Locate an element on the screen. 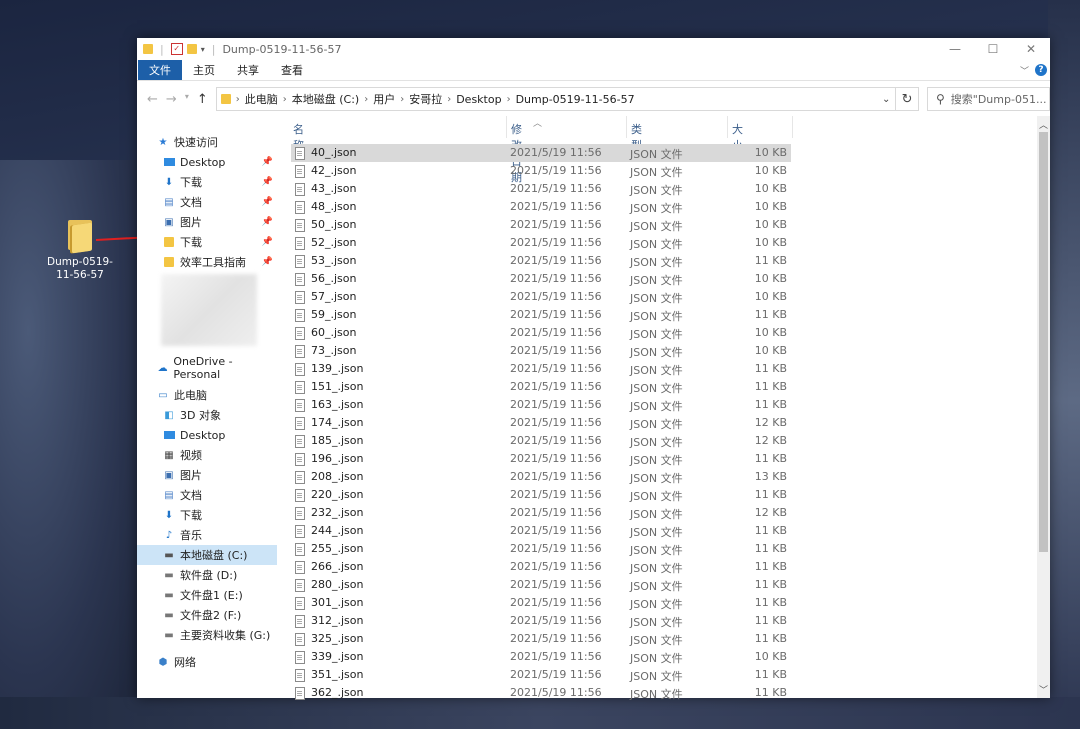  nav-pictures: ▣ 图片 📌 is located at coordinates (220, 222).